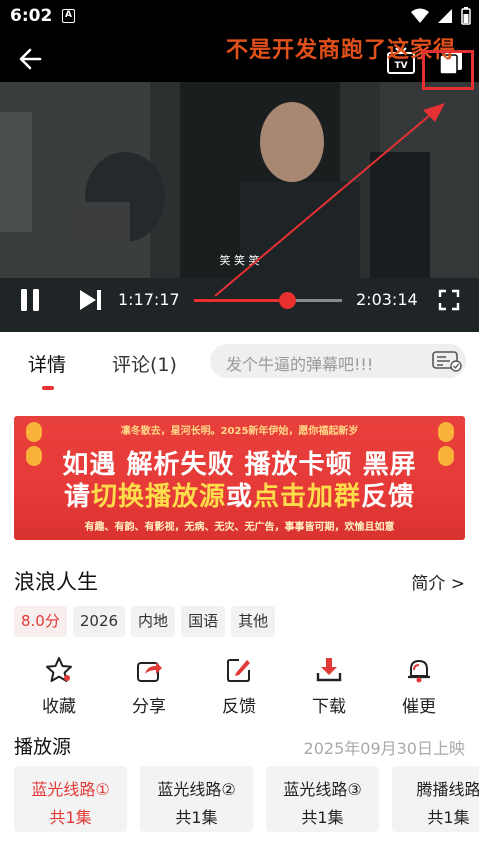 Image resolution: width=479 pixels, height=851 pixels. What do you see at coordinates (384, 748) in the screenshot?
I see `release-date: 2025年09月30日上映` at bounding box center [384, 748].